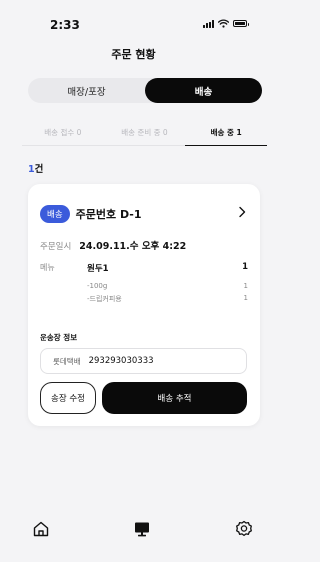  What do you see at coordinates (245, 267) in the screenshot?
I see `menu-item-qty: 1` at bounding box center [245, 267].